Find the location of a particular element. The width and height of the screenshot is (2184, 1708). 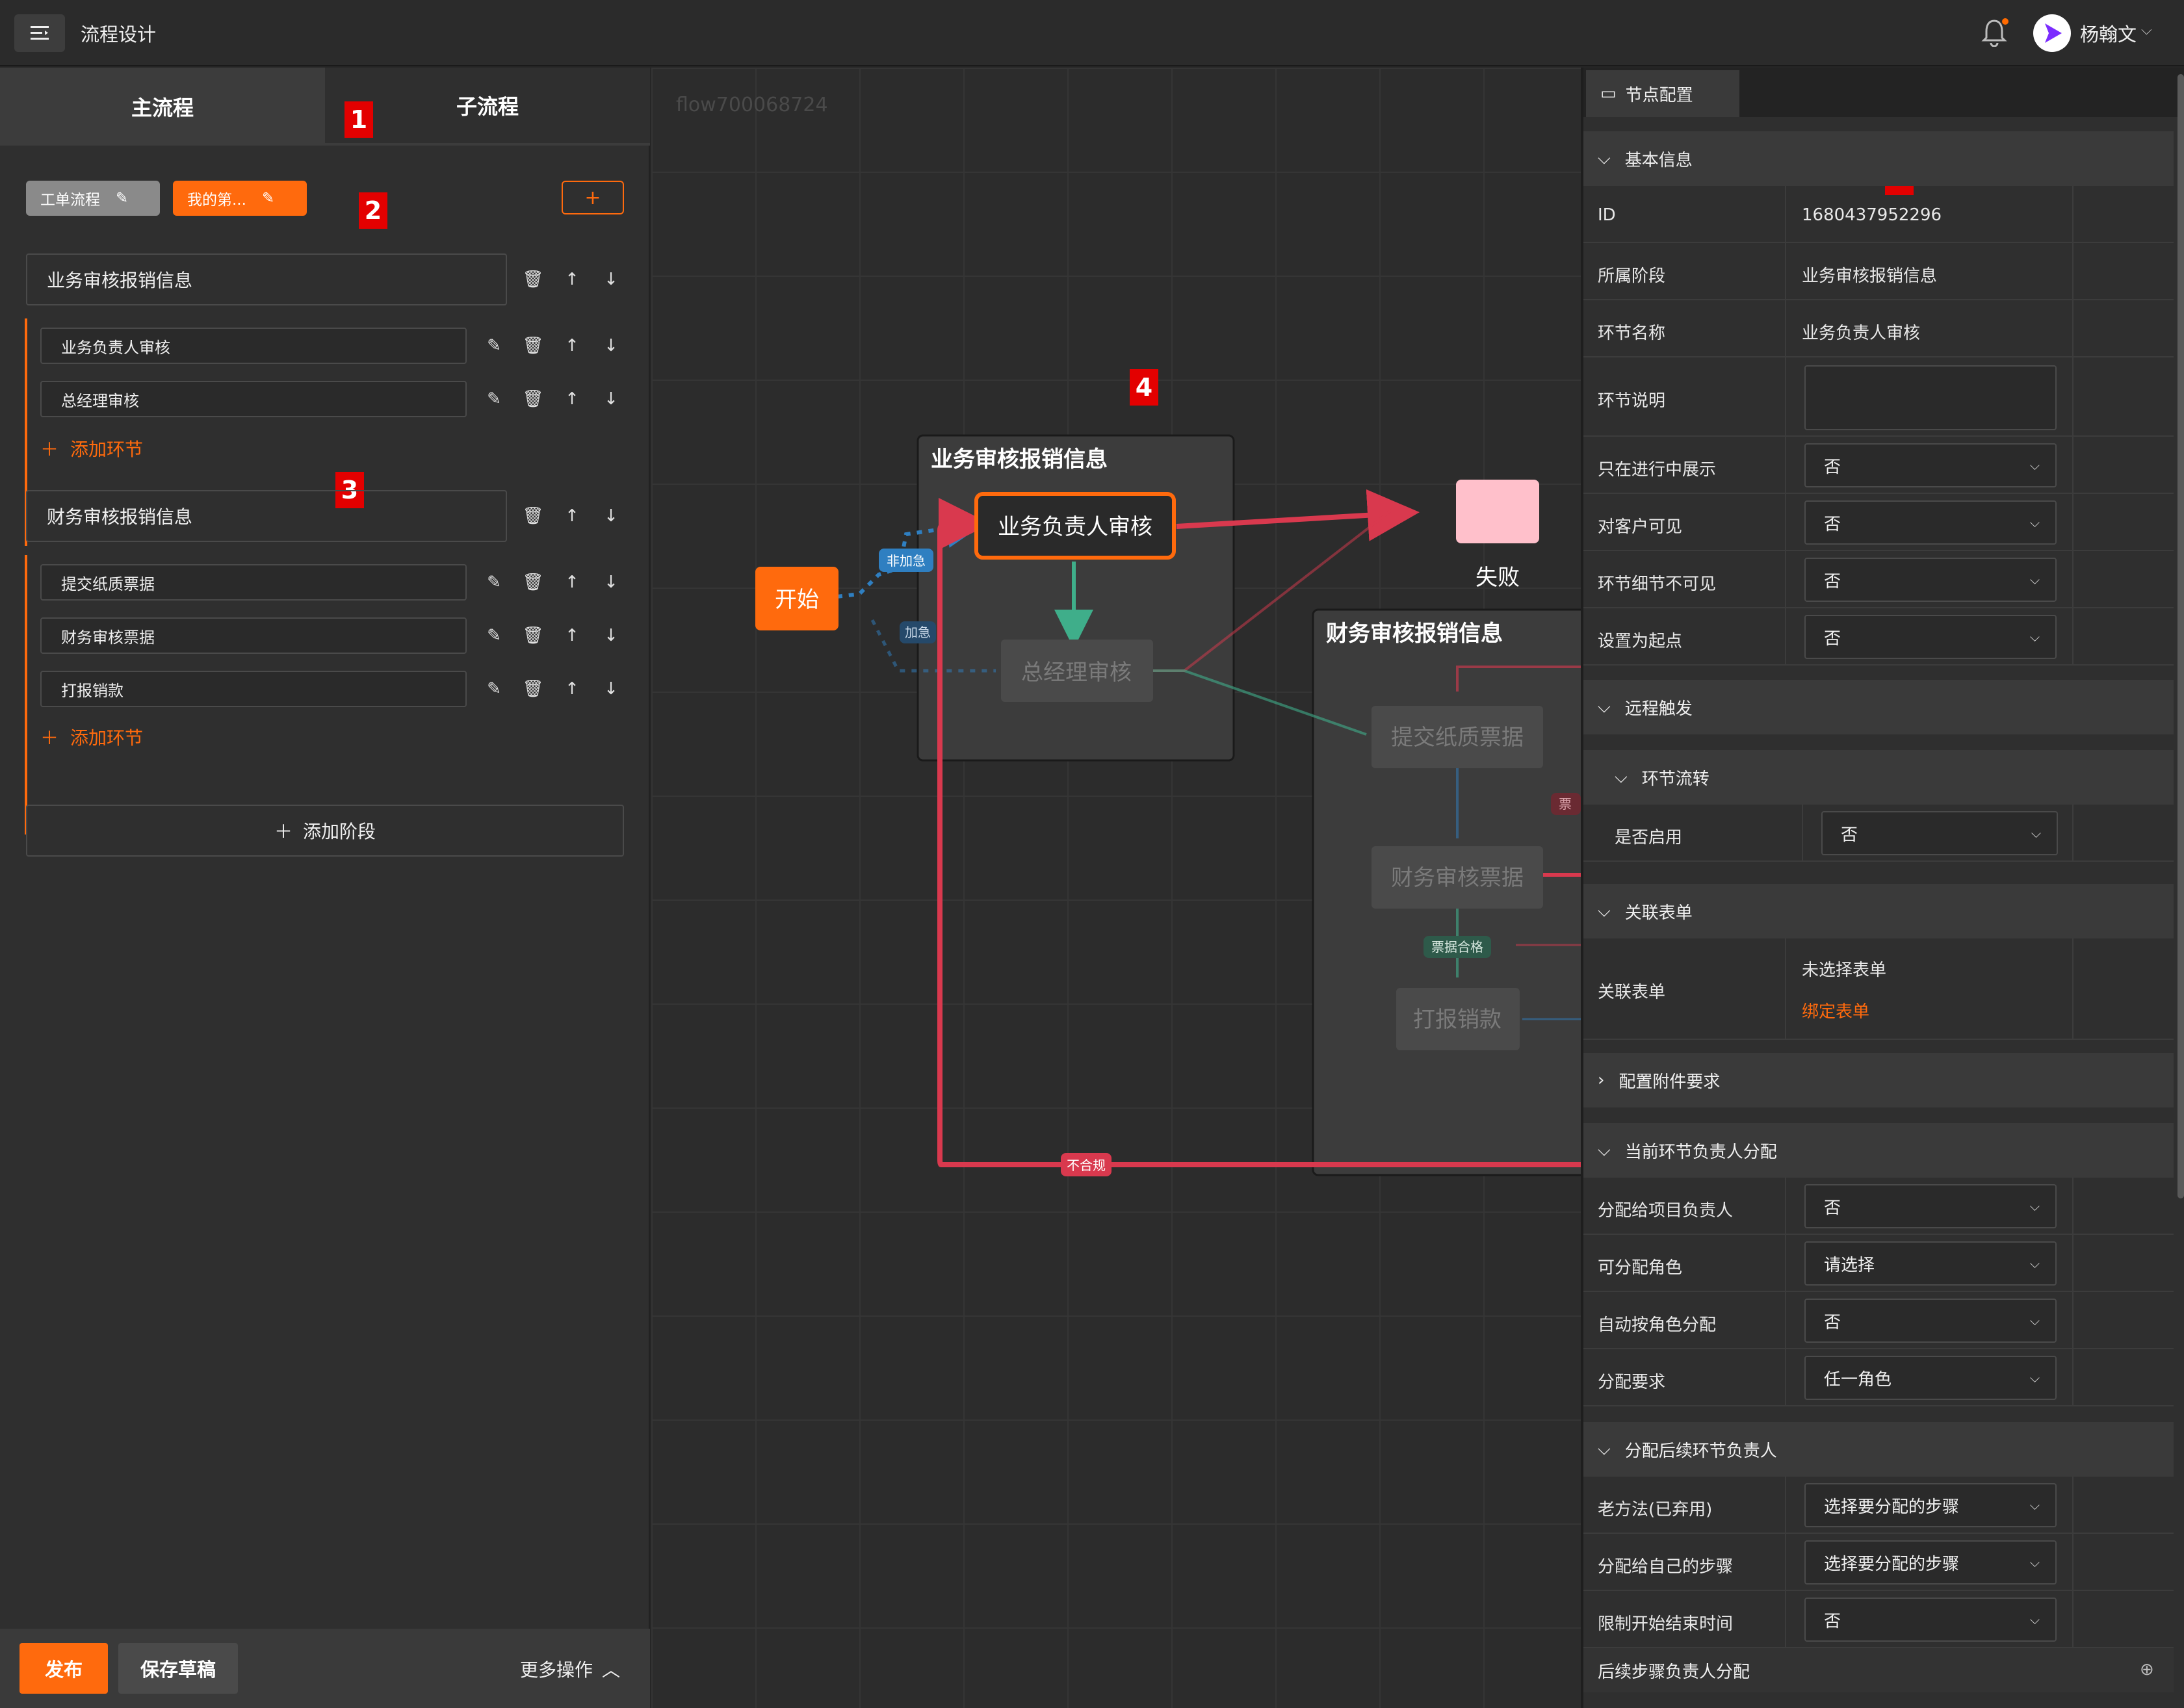

select-auto-assign: 否 ⌵ is located at coordinates (1930, 1321).